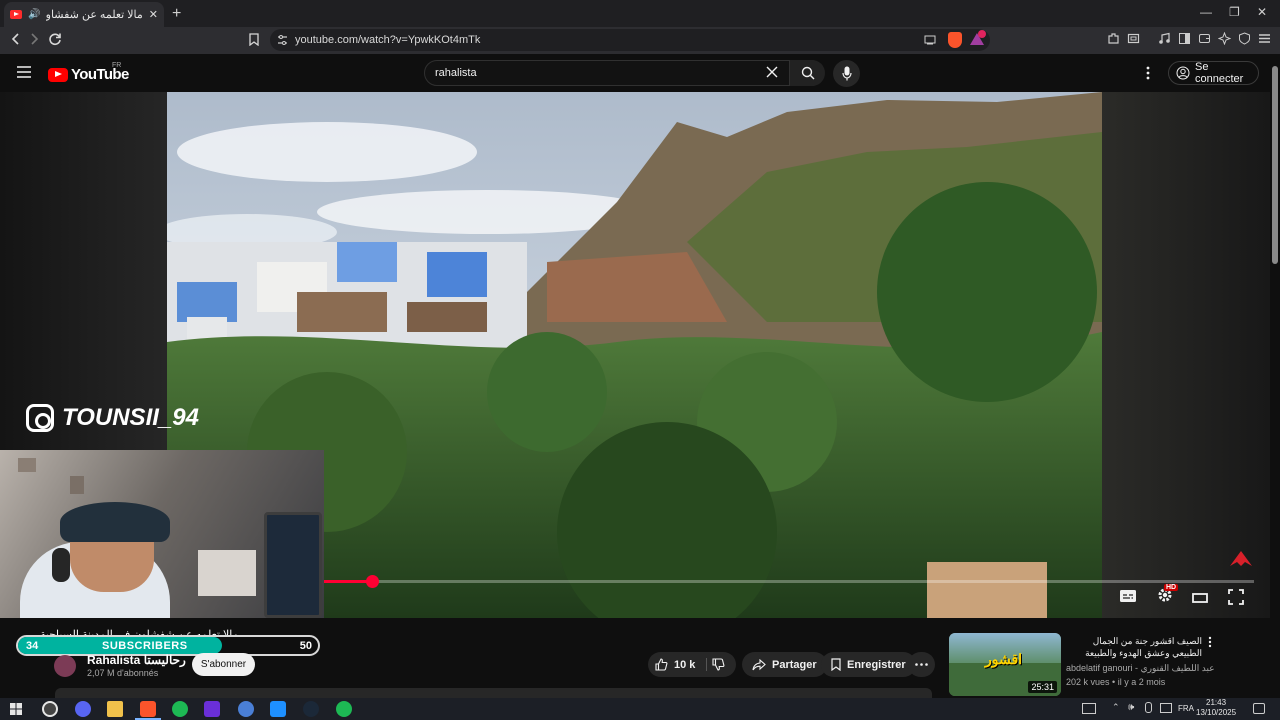 Image resolution: width=1280 pixels, height=720 pixels. I want to click on channel-watermark-icon, so click(1241, 558).